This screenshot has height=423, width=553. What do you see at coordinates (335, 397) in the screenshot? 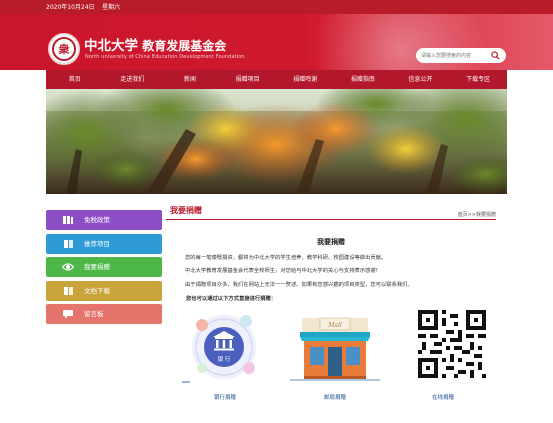
I see `post-donation-label: 邮局捐赠` at bounding box center [335, 397].